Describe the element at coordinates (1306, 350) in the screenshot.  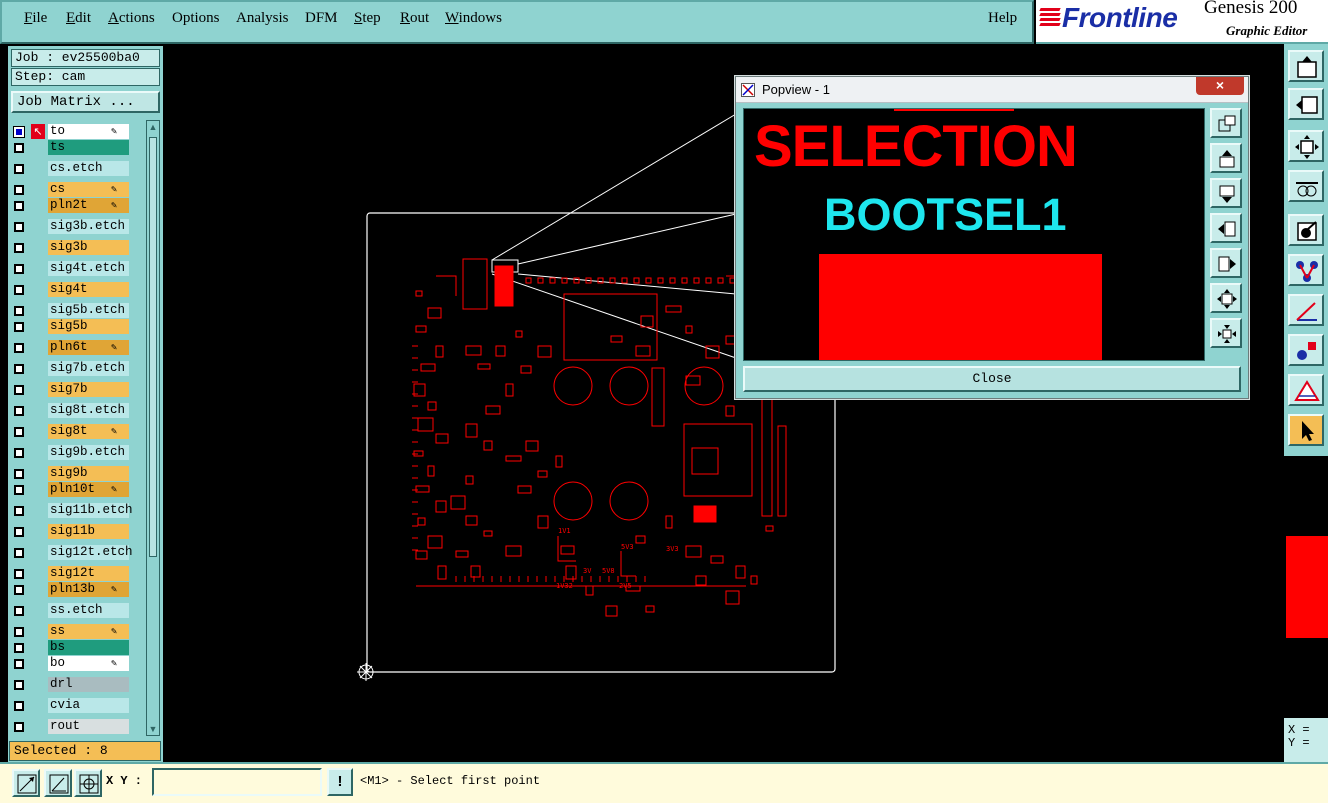
I see `add-pad-icon` at that location.